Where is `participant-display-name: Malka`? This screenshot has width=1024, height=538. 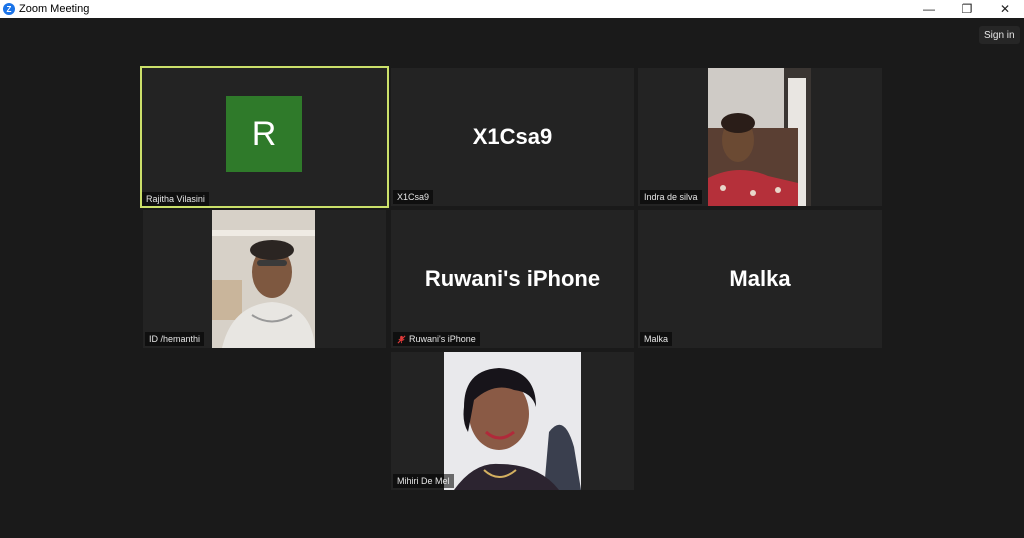
participant-display-name: Malka is located at coordinates (760, 278).